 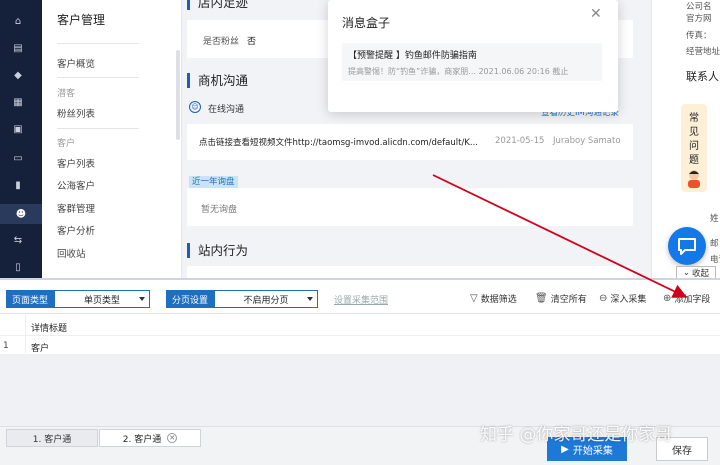 I want to click on official-site-label: 官方网, so click(x=699, y=19).